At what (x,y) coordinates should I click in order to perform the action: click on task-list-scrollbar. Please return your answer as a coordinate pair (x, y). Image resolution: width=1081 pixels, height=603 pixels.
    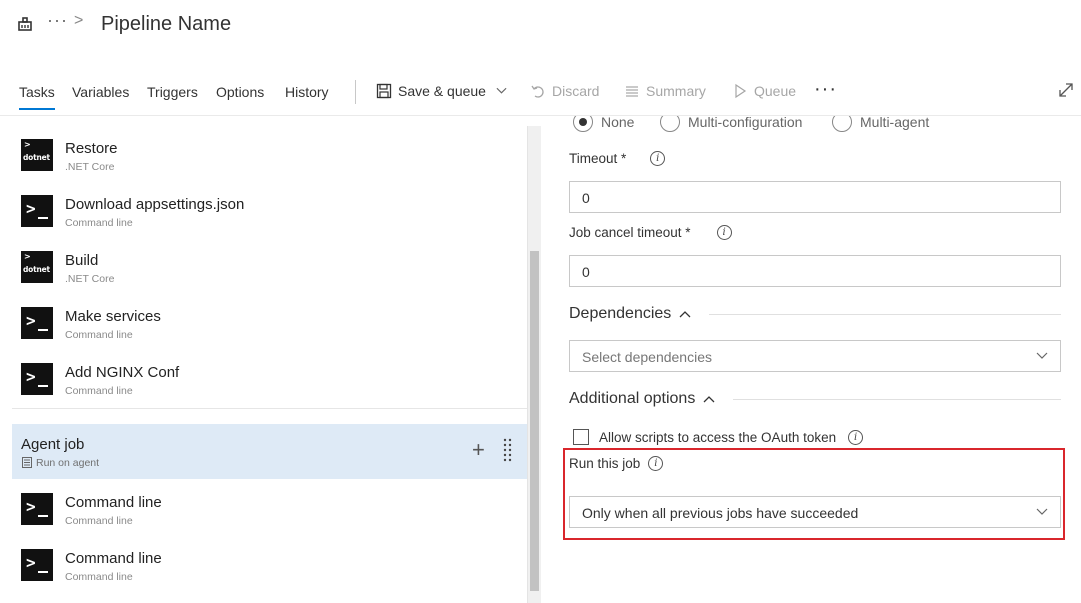
    Looking at the image, I should click on (534, 364).